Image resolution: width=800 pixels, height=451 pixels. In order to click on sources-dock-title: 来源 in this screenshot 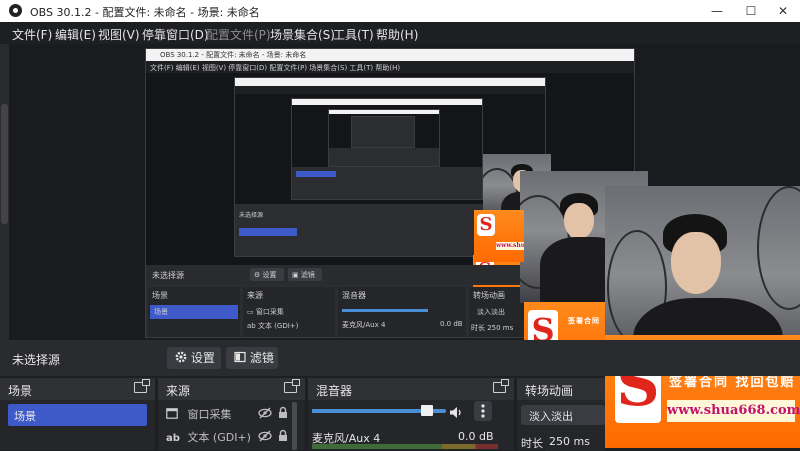, I will do `click(178, 391)`.